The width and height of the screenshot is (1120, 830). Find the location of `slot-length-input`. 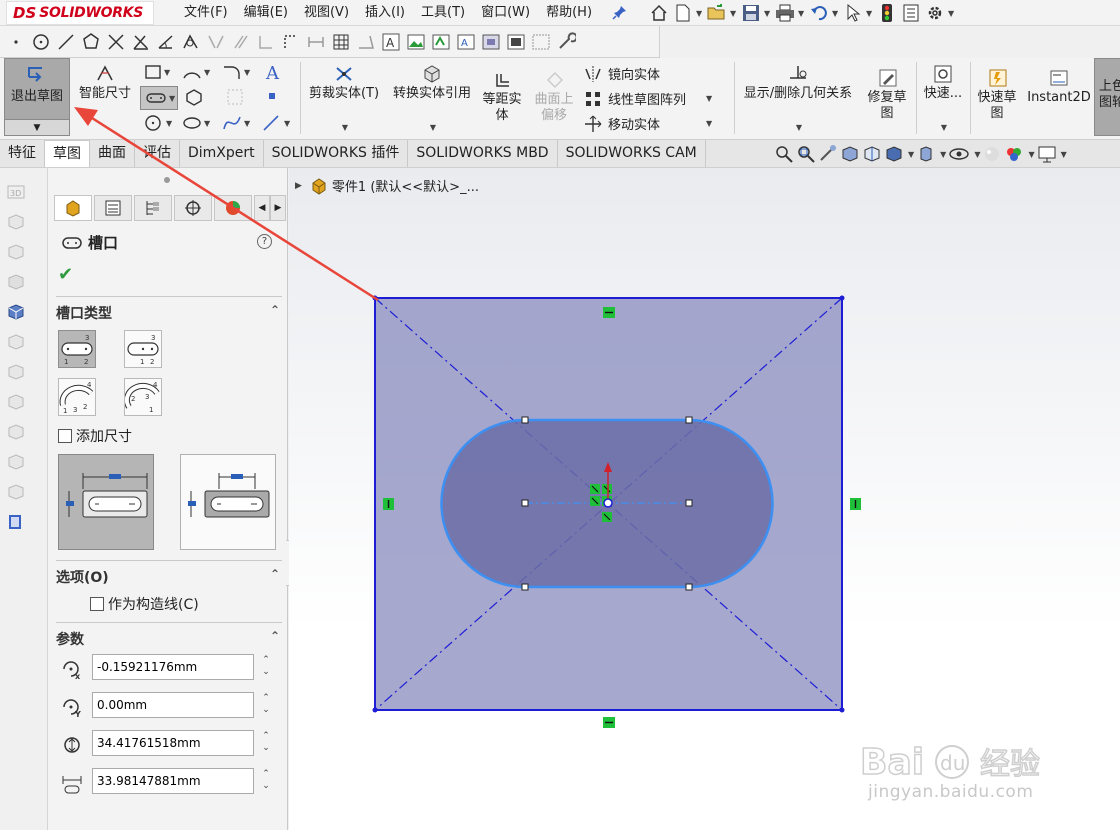

slot-length-input is located at coordinates (173, 781).